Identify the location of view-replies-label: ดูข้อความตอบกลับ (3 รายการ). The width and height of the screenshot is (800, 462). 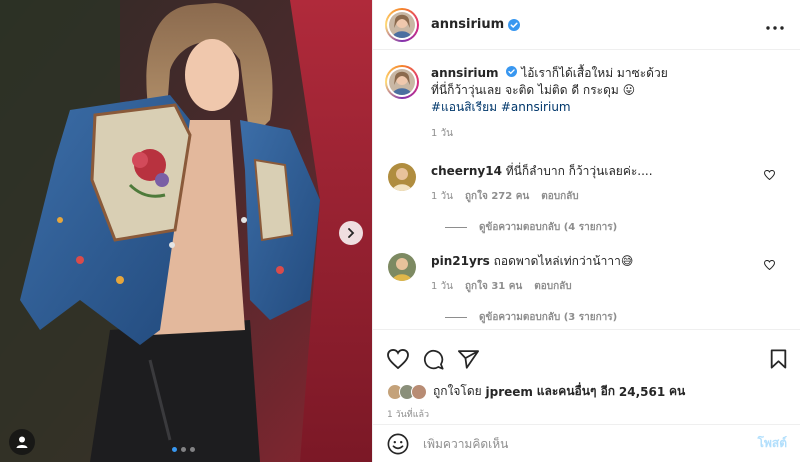
(548, 317).